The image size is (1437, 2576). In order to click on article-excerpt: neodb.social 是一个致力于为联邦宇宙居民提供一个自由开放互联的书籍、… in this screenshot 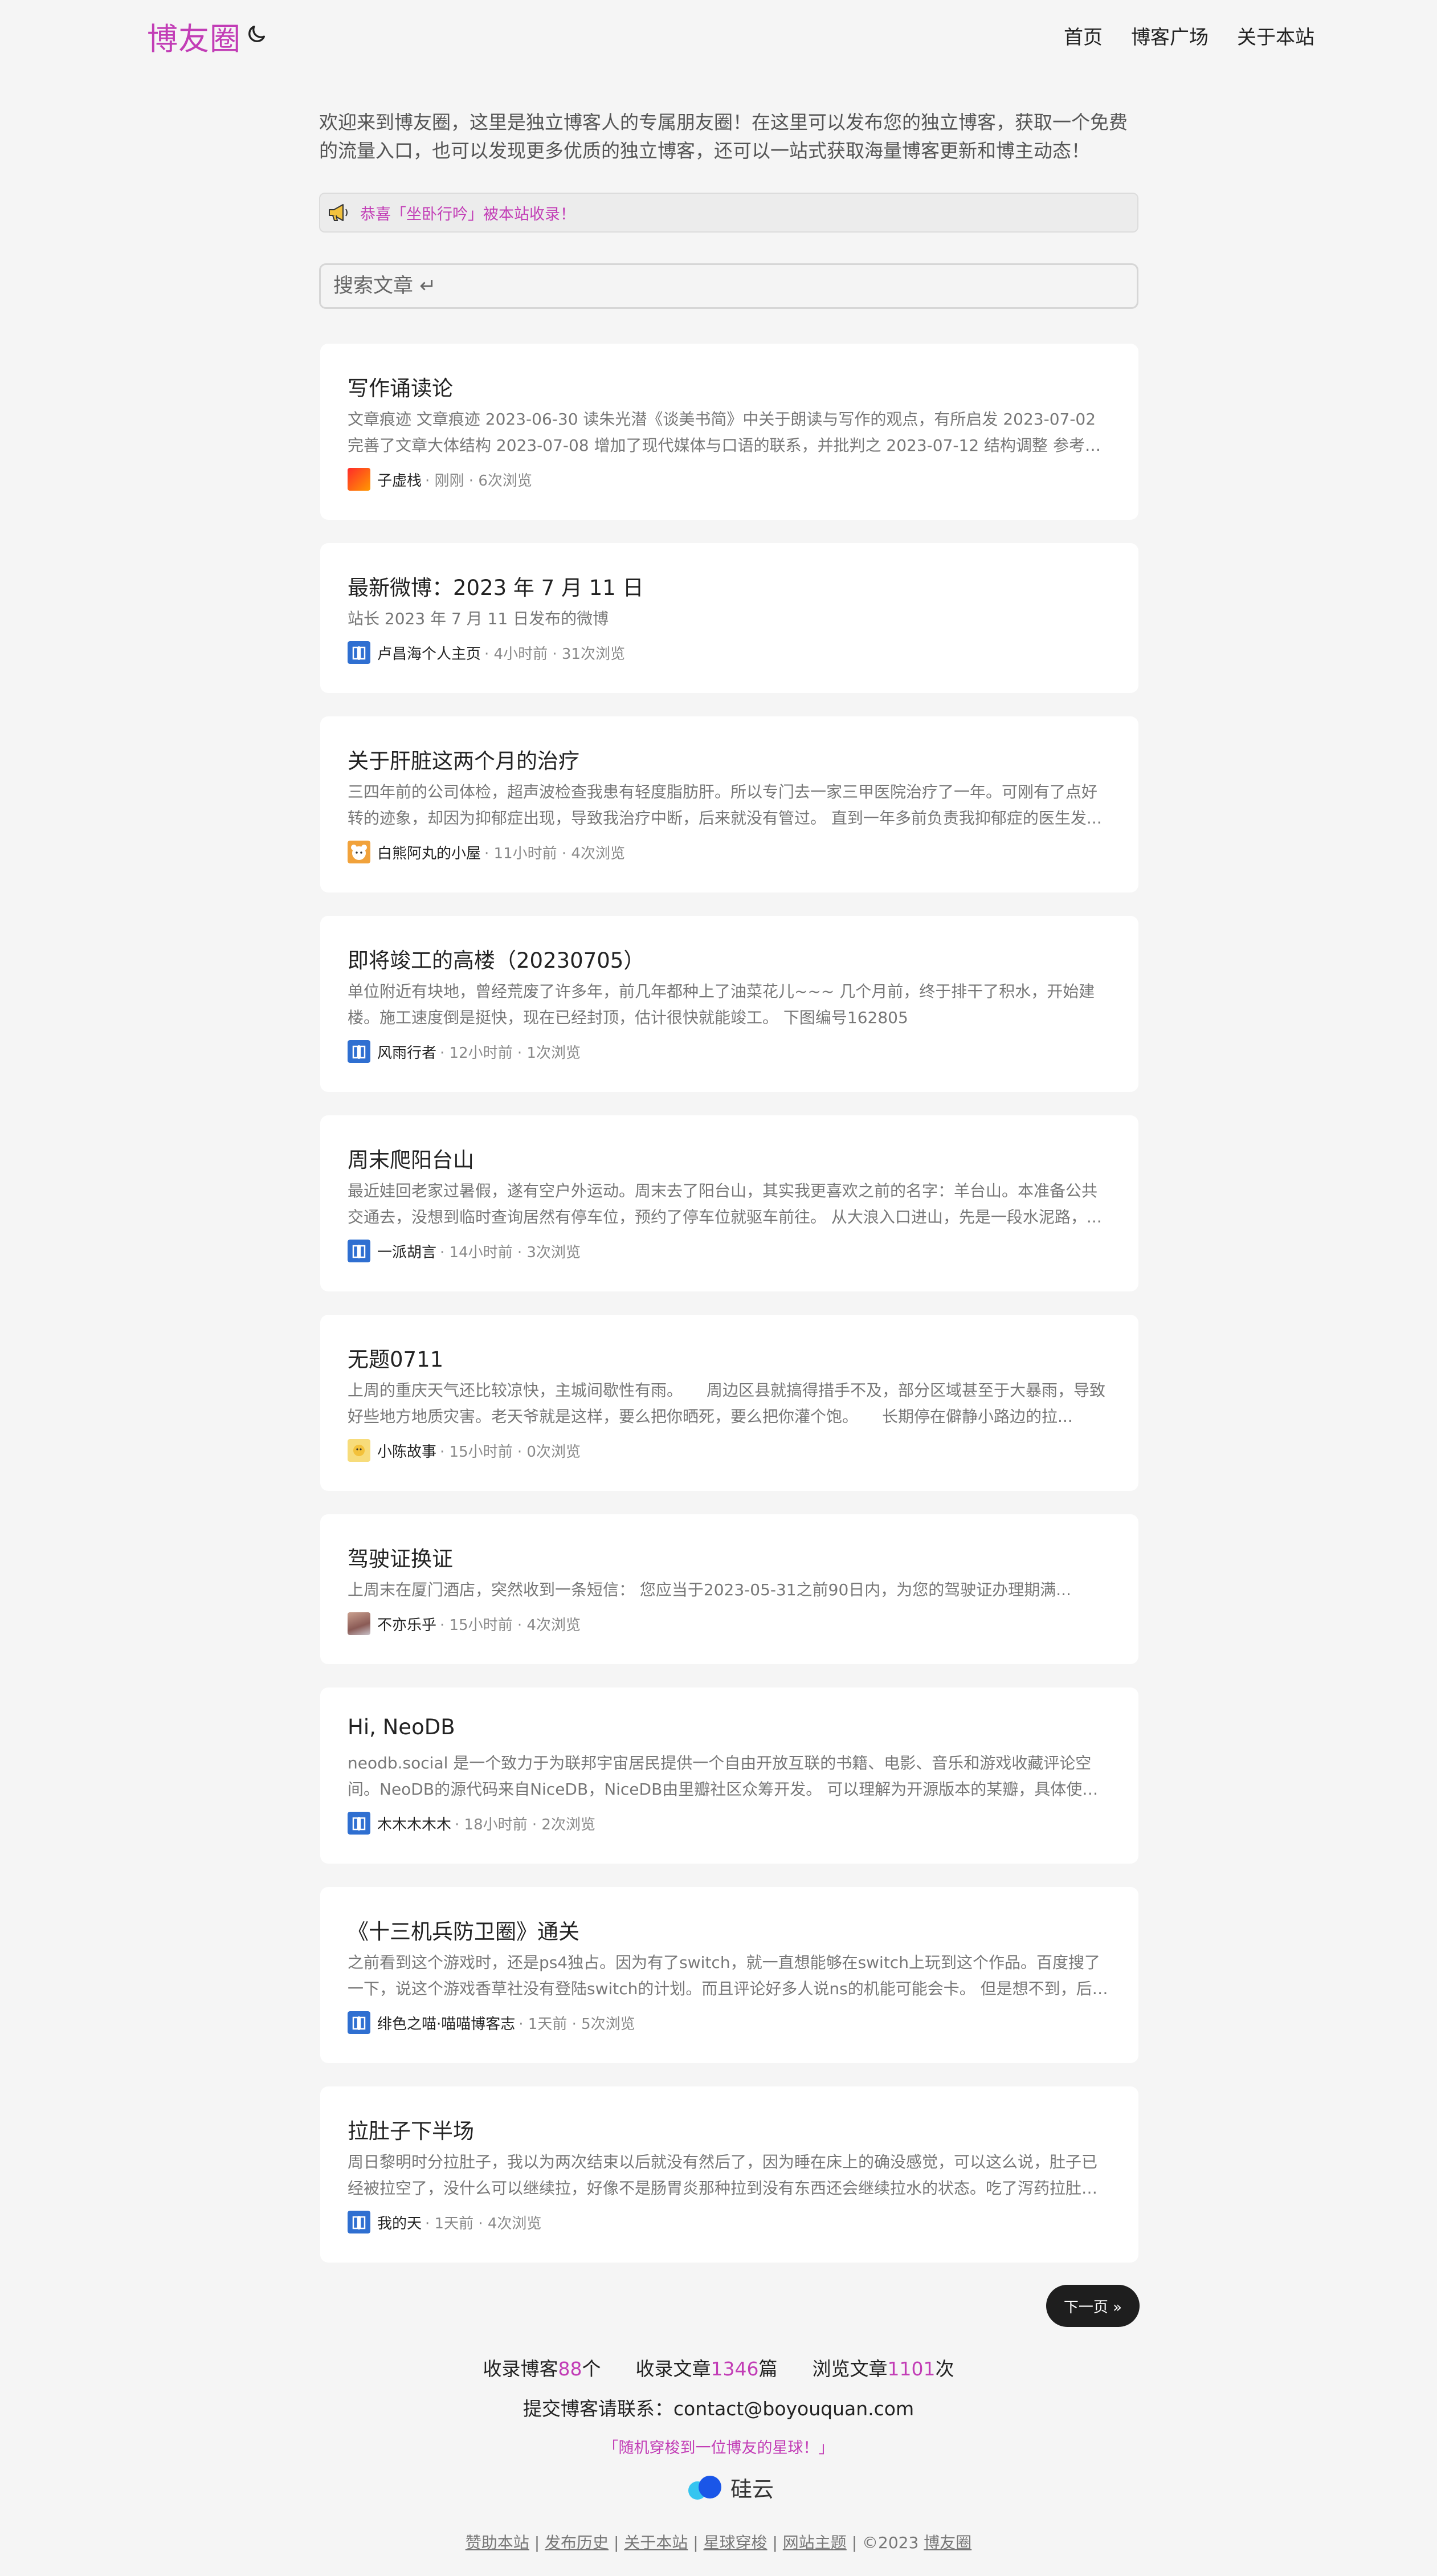, I will do `click(720, 1776)`.